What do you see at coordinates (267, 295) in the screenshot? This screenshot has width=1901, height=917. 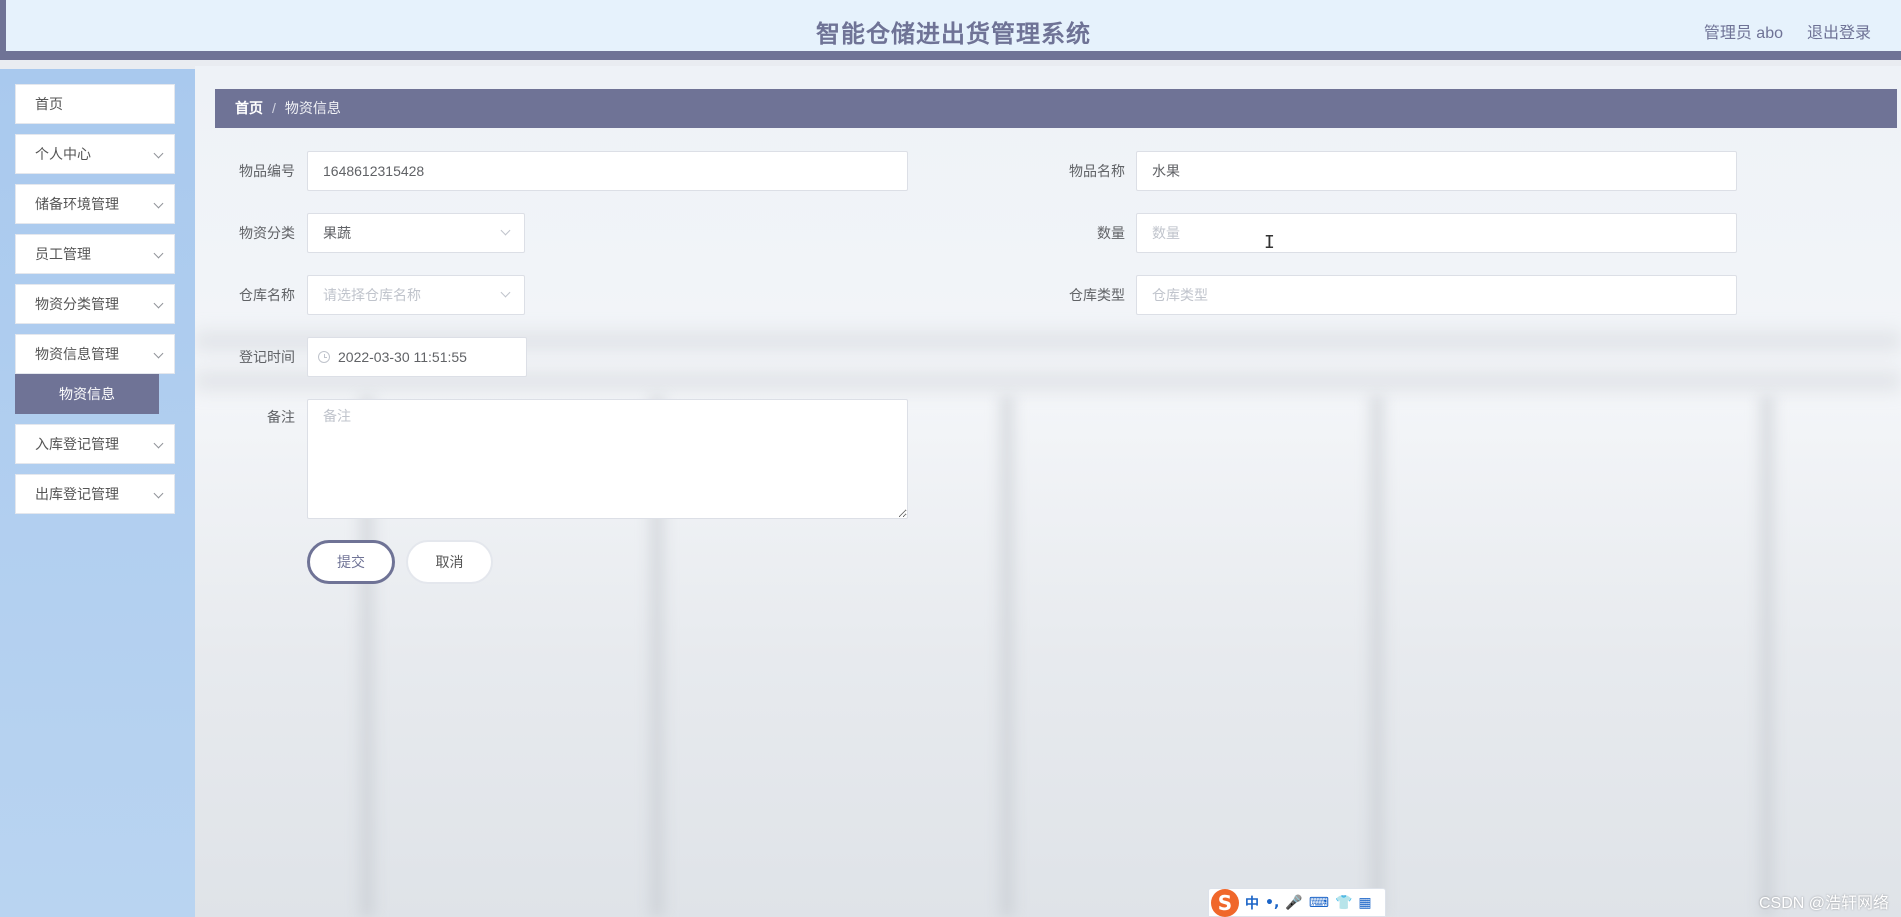 I see `warehouse-name-label: 仓库名称` at bounding box center [267, 295].